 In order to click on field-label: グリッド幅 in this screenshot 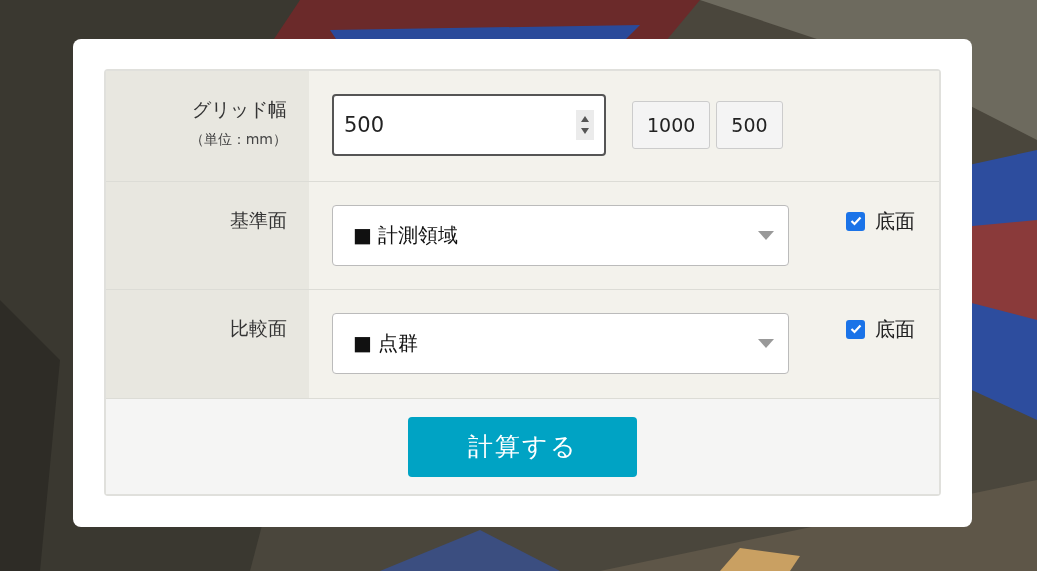, I will do `click(239, 109)`.